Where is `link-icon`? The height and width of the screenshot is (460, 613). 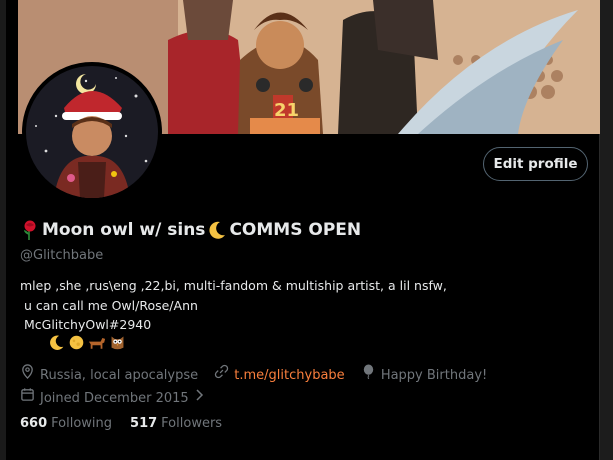 link-icon is located at coordinates (221, 375).